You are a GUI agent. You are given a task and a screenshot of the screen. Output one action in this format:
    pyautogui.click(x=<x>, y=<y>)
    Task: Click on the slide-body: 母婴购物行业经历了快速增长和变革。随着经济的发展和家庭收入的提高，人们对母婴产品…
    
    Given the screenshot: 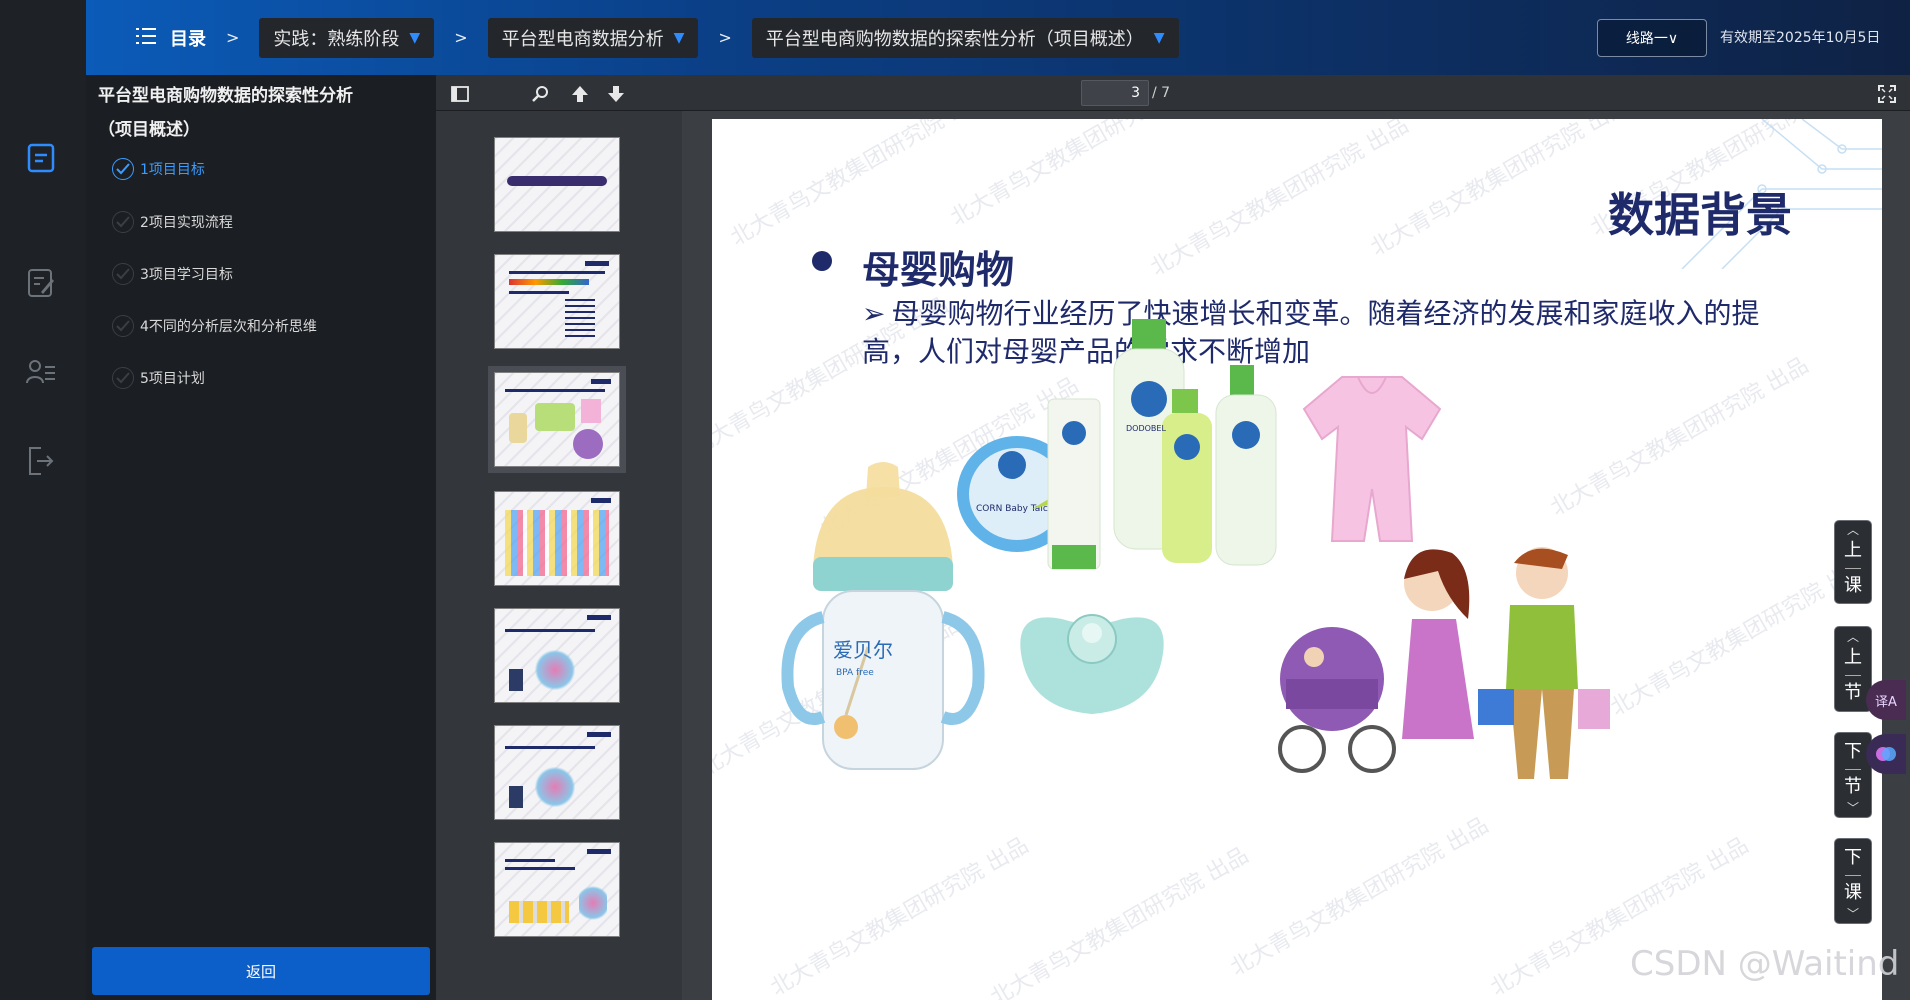 What is the action you would take?
    pyautogui.click(x=1311, y=332)
    